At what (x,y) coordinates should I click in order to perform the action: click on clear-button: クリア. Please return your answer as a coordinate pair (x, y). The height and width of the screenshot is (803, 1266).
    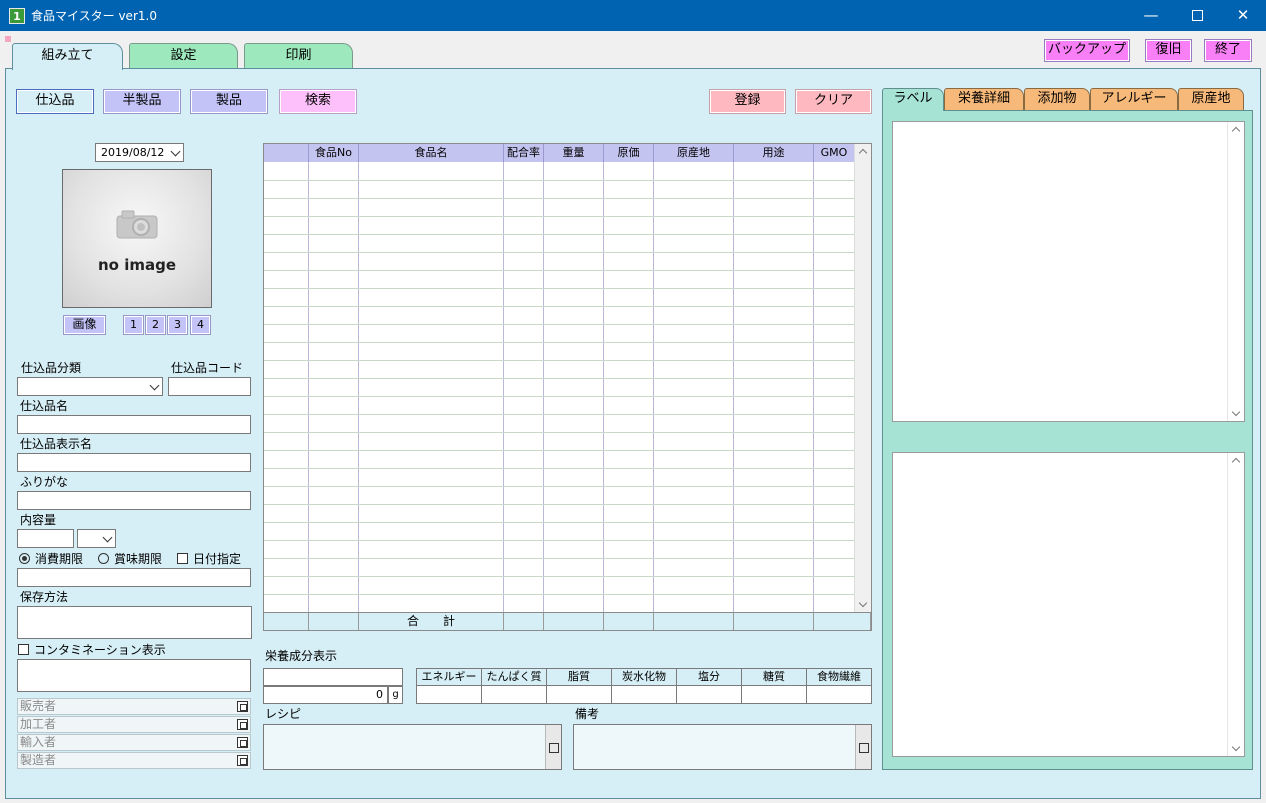
    Looking at the image, I should click on (833, 101).